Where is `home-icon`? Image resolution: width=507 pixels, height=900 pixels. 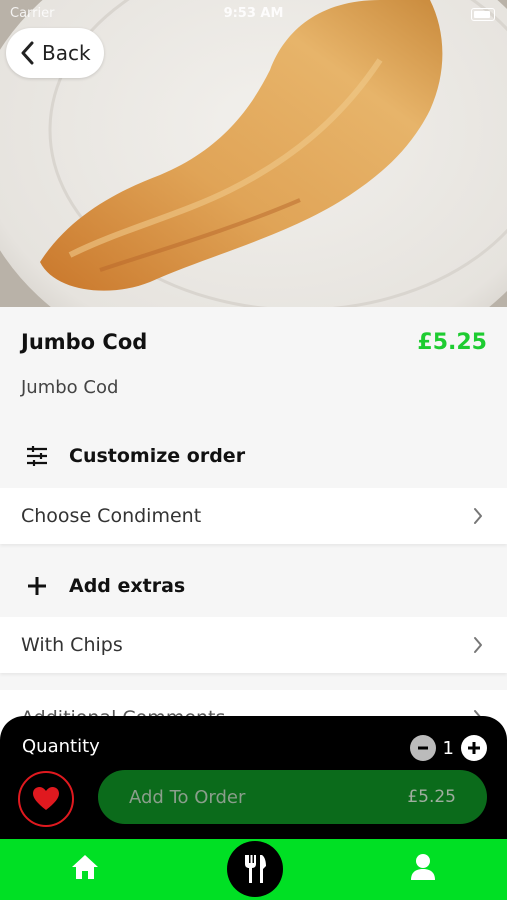 home-icon is located at coordinates (85, 867).